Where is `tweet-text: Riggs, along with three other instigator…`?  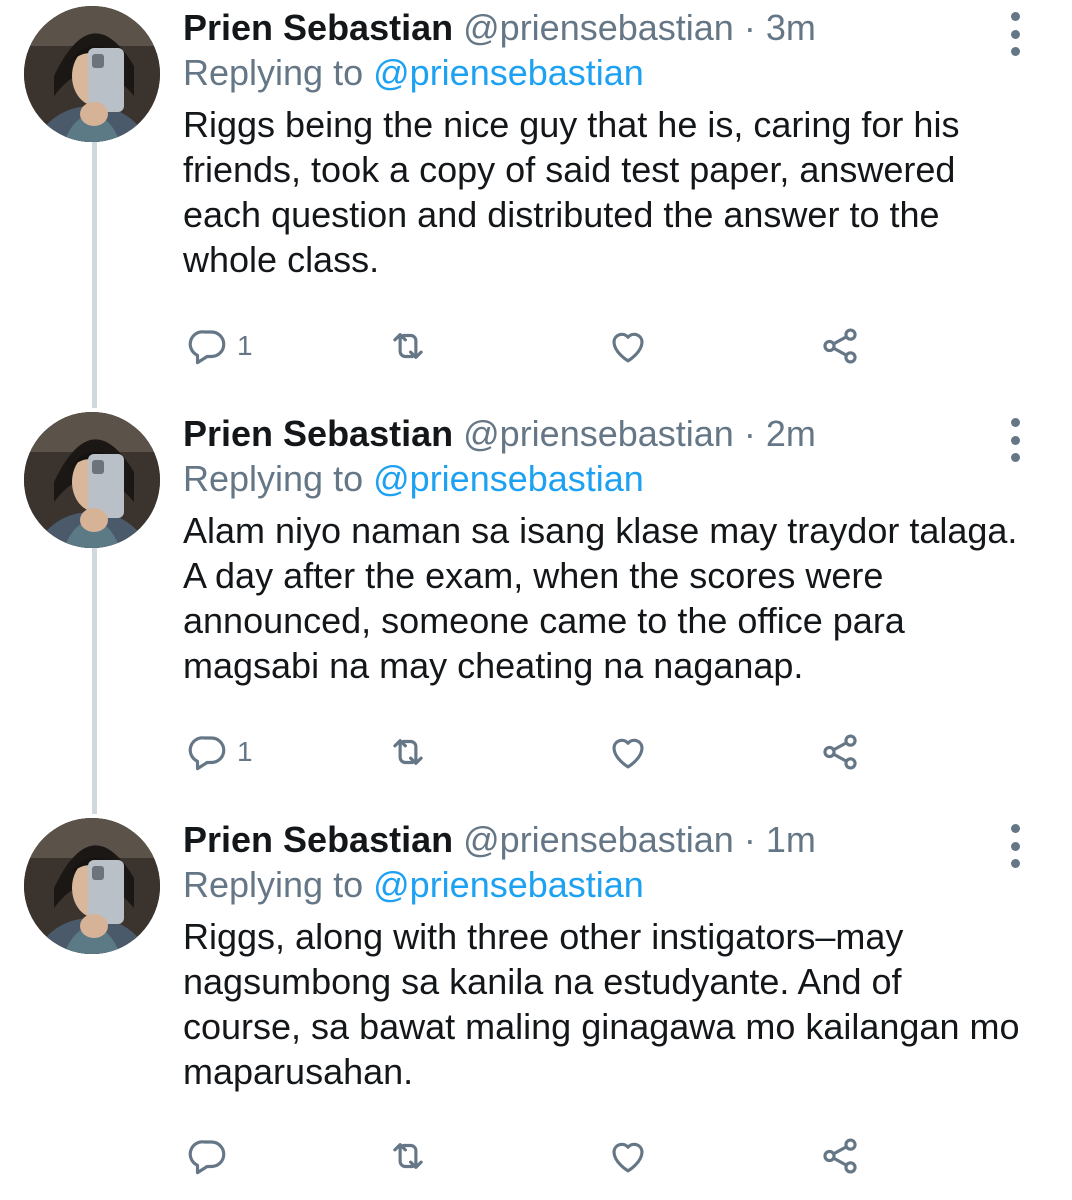 tweet-text: Riggs, along with three other instigator… is located at coordinates (601, 1004).